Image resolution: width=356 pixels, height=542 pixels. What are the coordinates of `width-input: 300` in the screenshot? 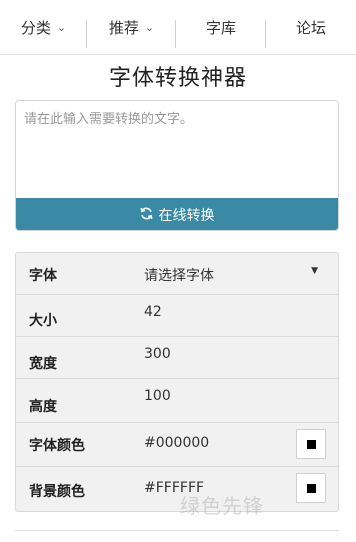 It's located at (157, 354).